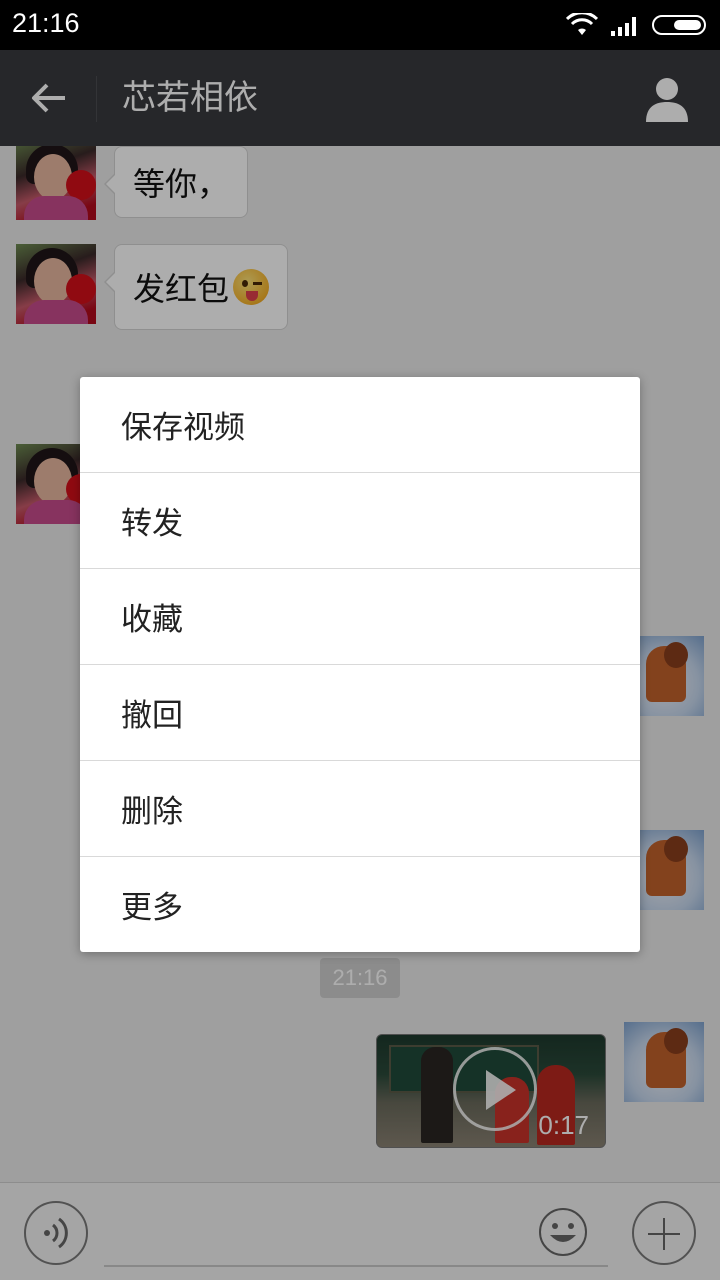 This screenshot has width=720, height=1280. I want to click on menu-item-save-video: 保存视频, so click(360, 425).